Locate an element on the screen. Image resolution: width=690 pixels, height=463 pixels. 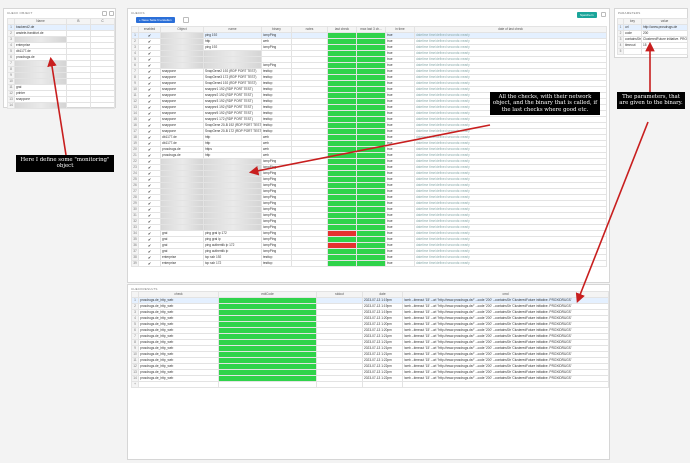
arrow-left is located at coordinates (57, 106).